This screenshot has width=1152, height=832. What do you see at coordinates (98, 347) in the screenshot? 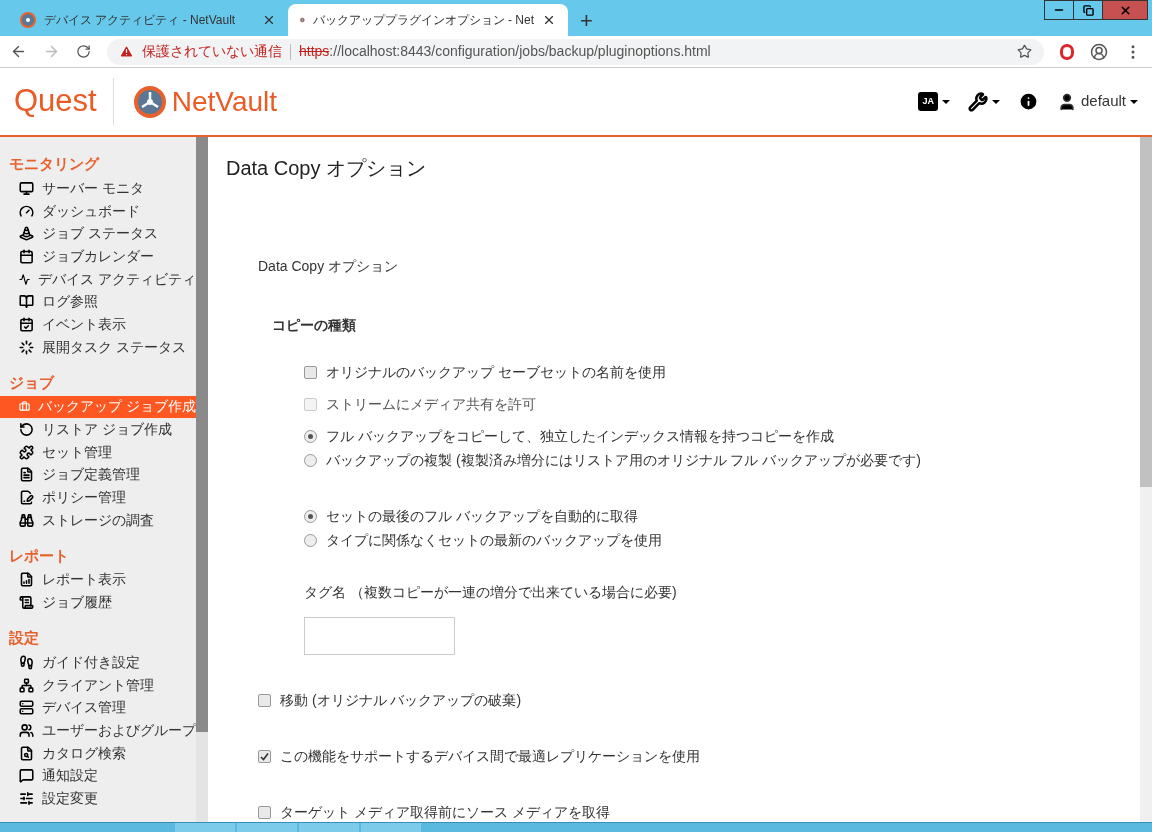
I see `sidebar-item: 展開タスク ステータス` at bounding box center [98, 347].